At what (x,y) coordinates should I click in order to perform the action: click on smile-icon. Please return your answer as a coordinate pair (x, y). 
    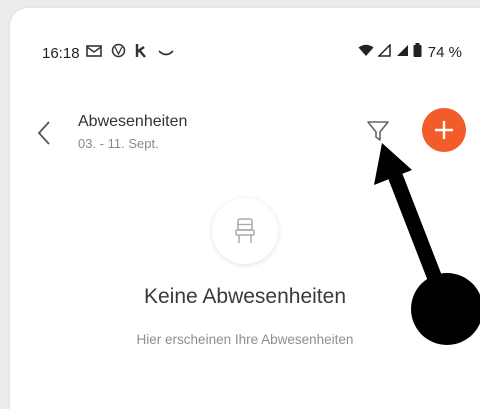
    Looking at the image, I should click on (166, 53).